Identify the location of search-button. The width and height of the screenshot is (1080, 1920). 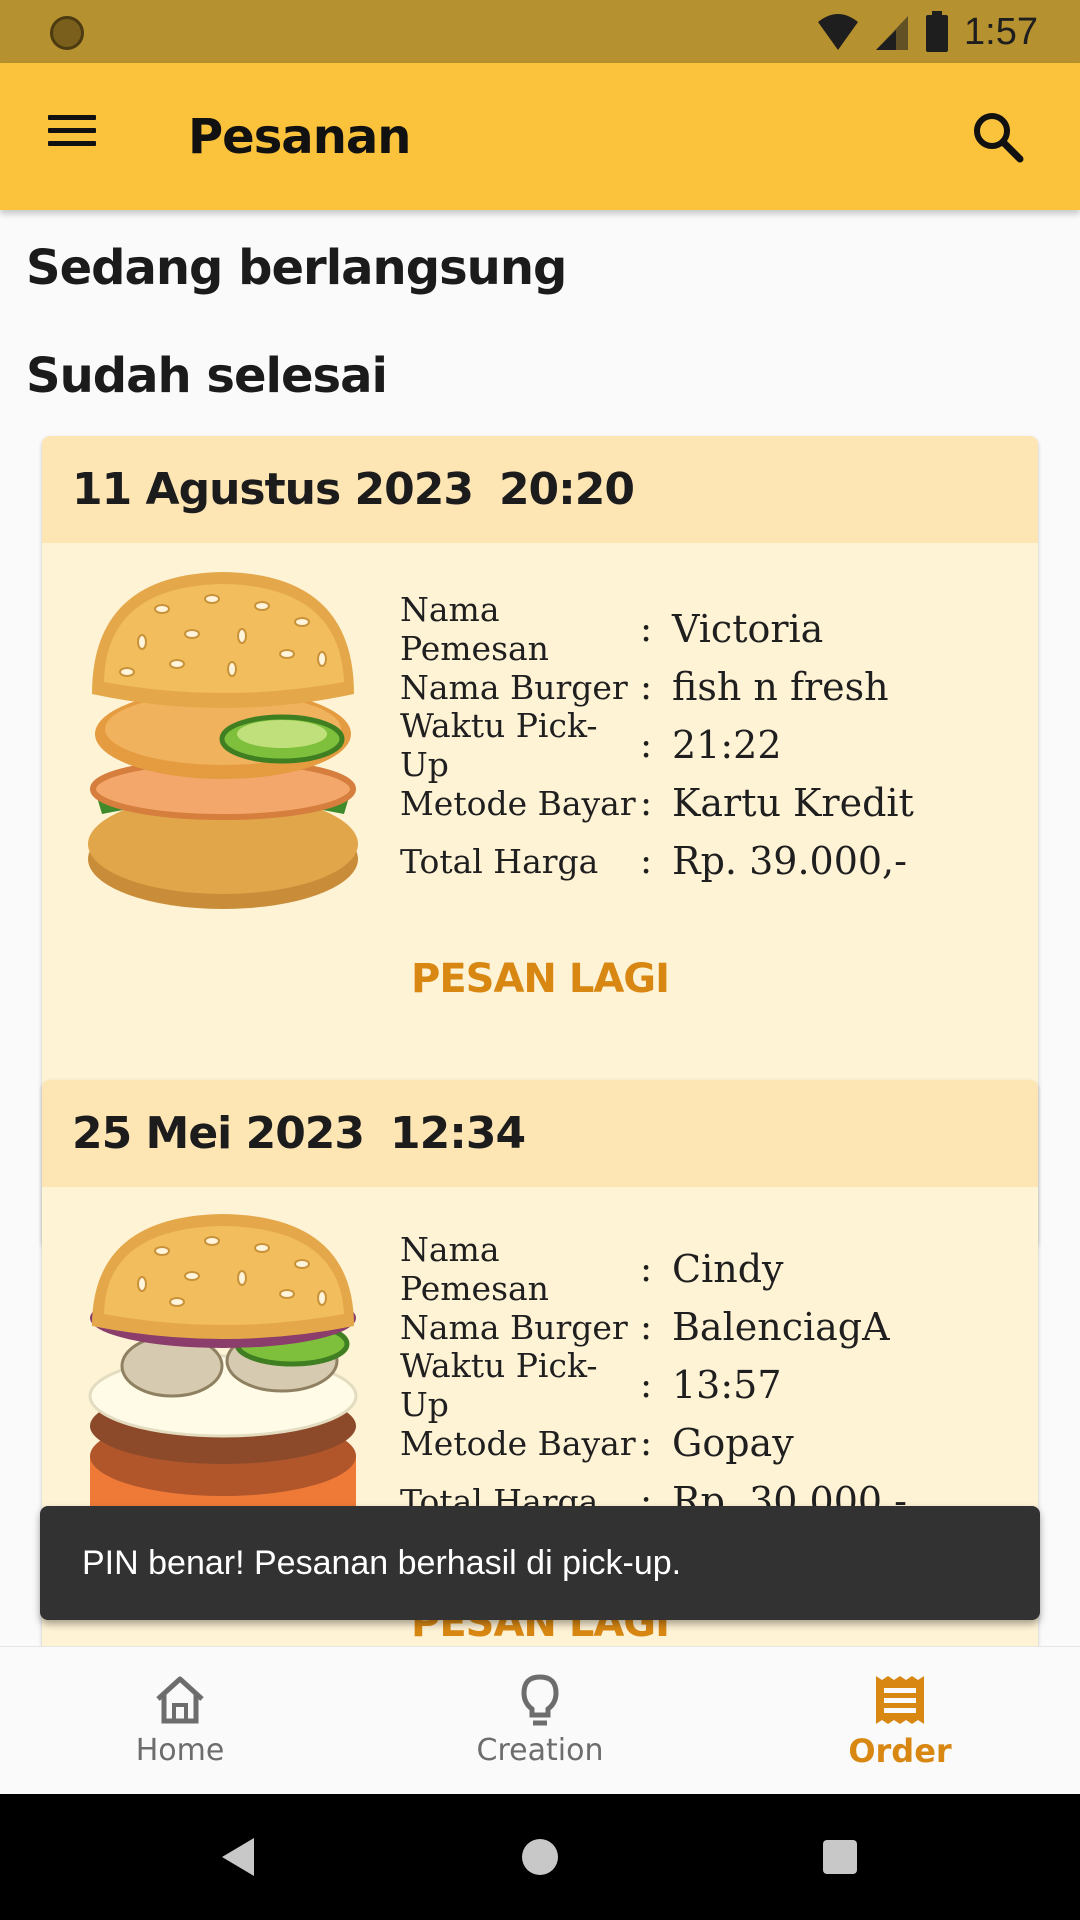
(998, 137).